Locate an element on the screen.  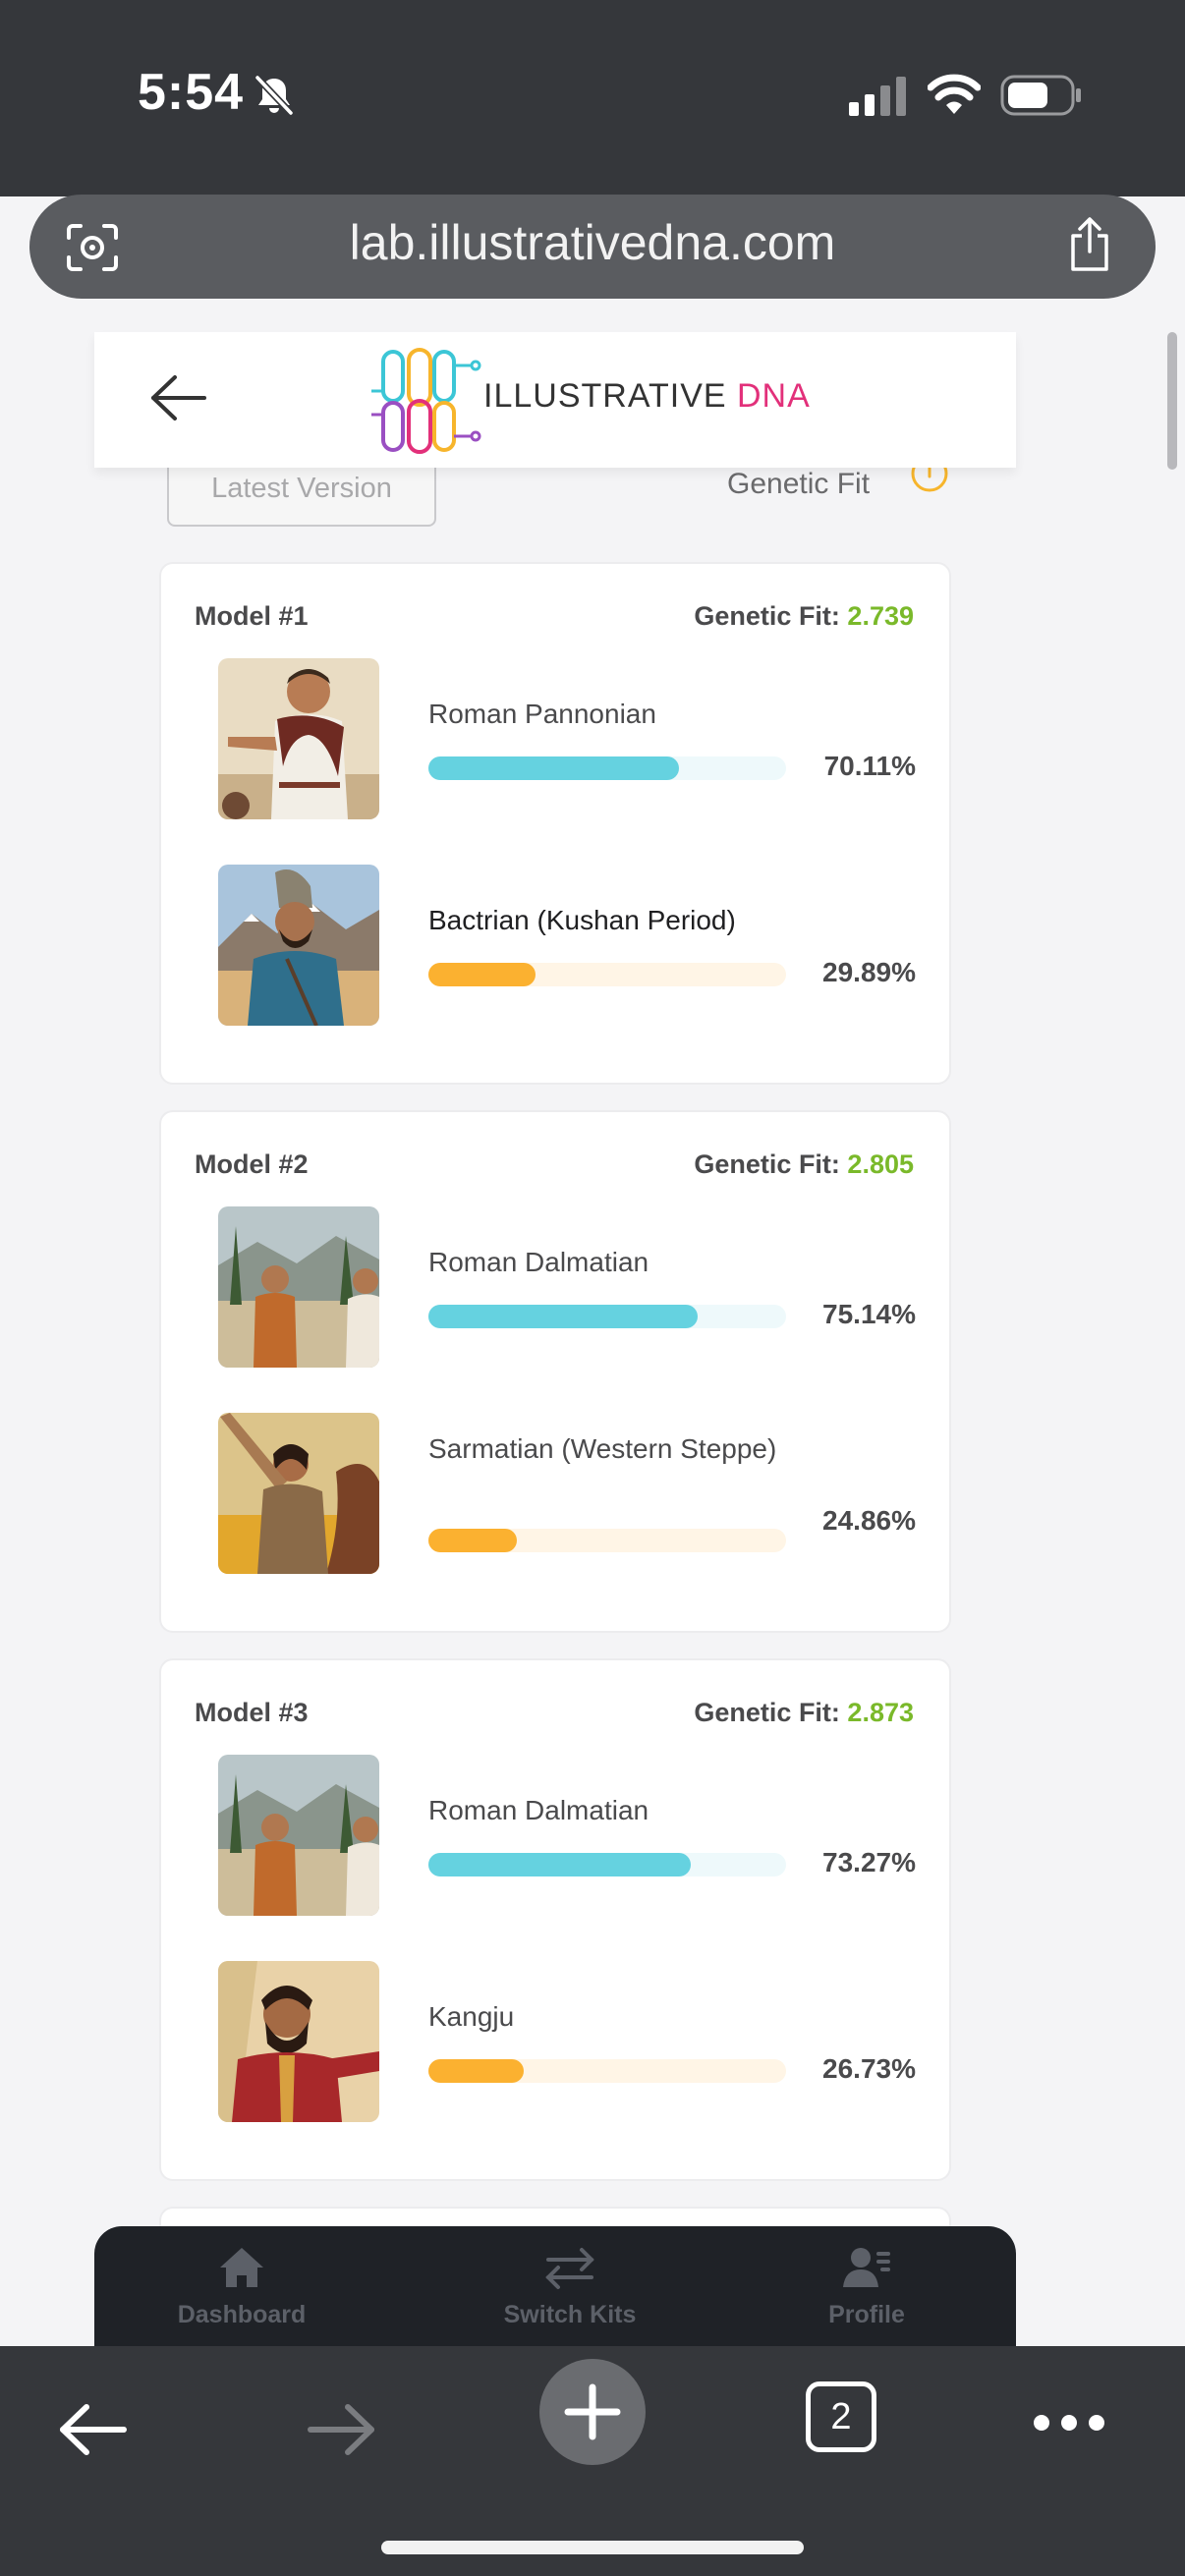
app-bottom-nav: Dashboard Switch Kits Profile is located at coordinates (555, 2296).